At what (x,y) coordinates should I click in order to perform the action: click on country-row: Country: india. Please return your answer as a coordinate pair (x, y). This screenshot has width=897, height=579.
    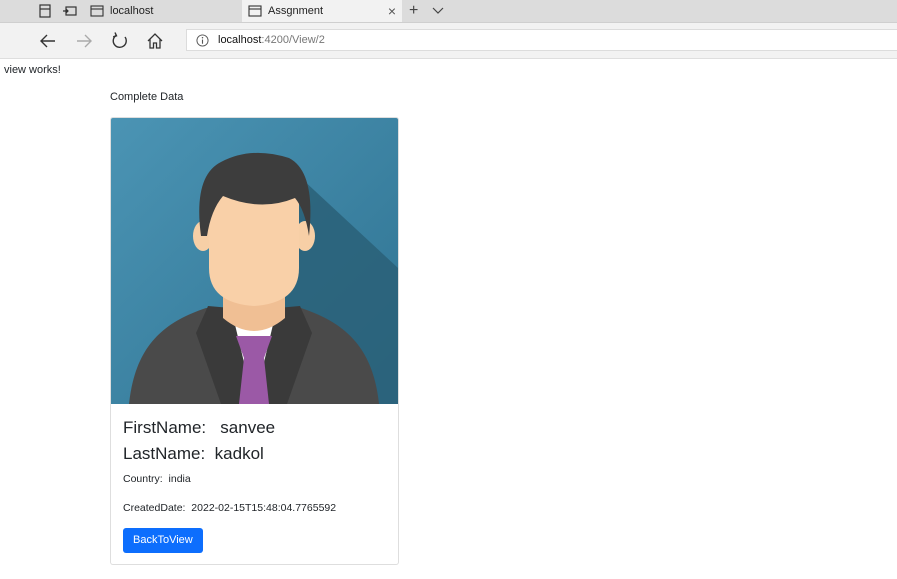
    Looking at the image, I should click on (157, 479).